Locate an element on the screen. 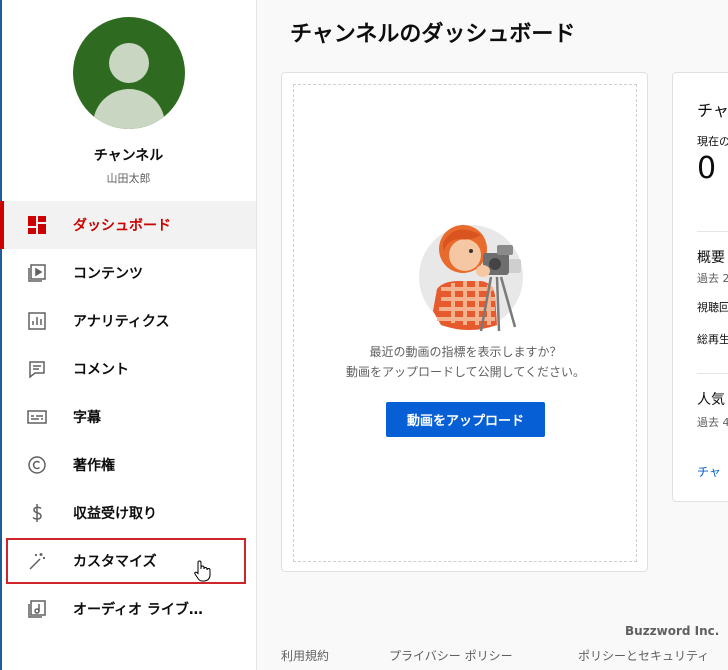 This screenshot has width=728, height=670. sidebar-item-label: カスタマイズ is located at coordinates (115, 562).